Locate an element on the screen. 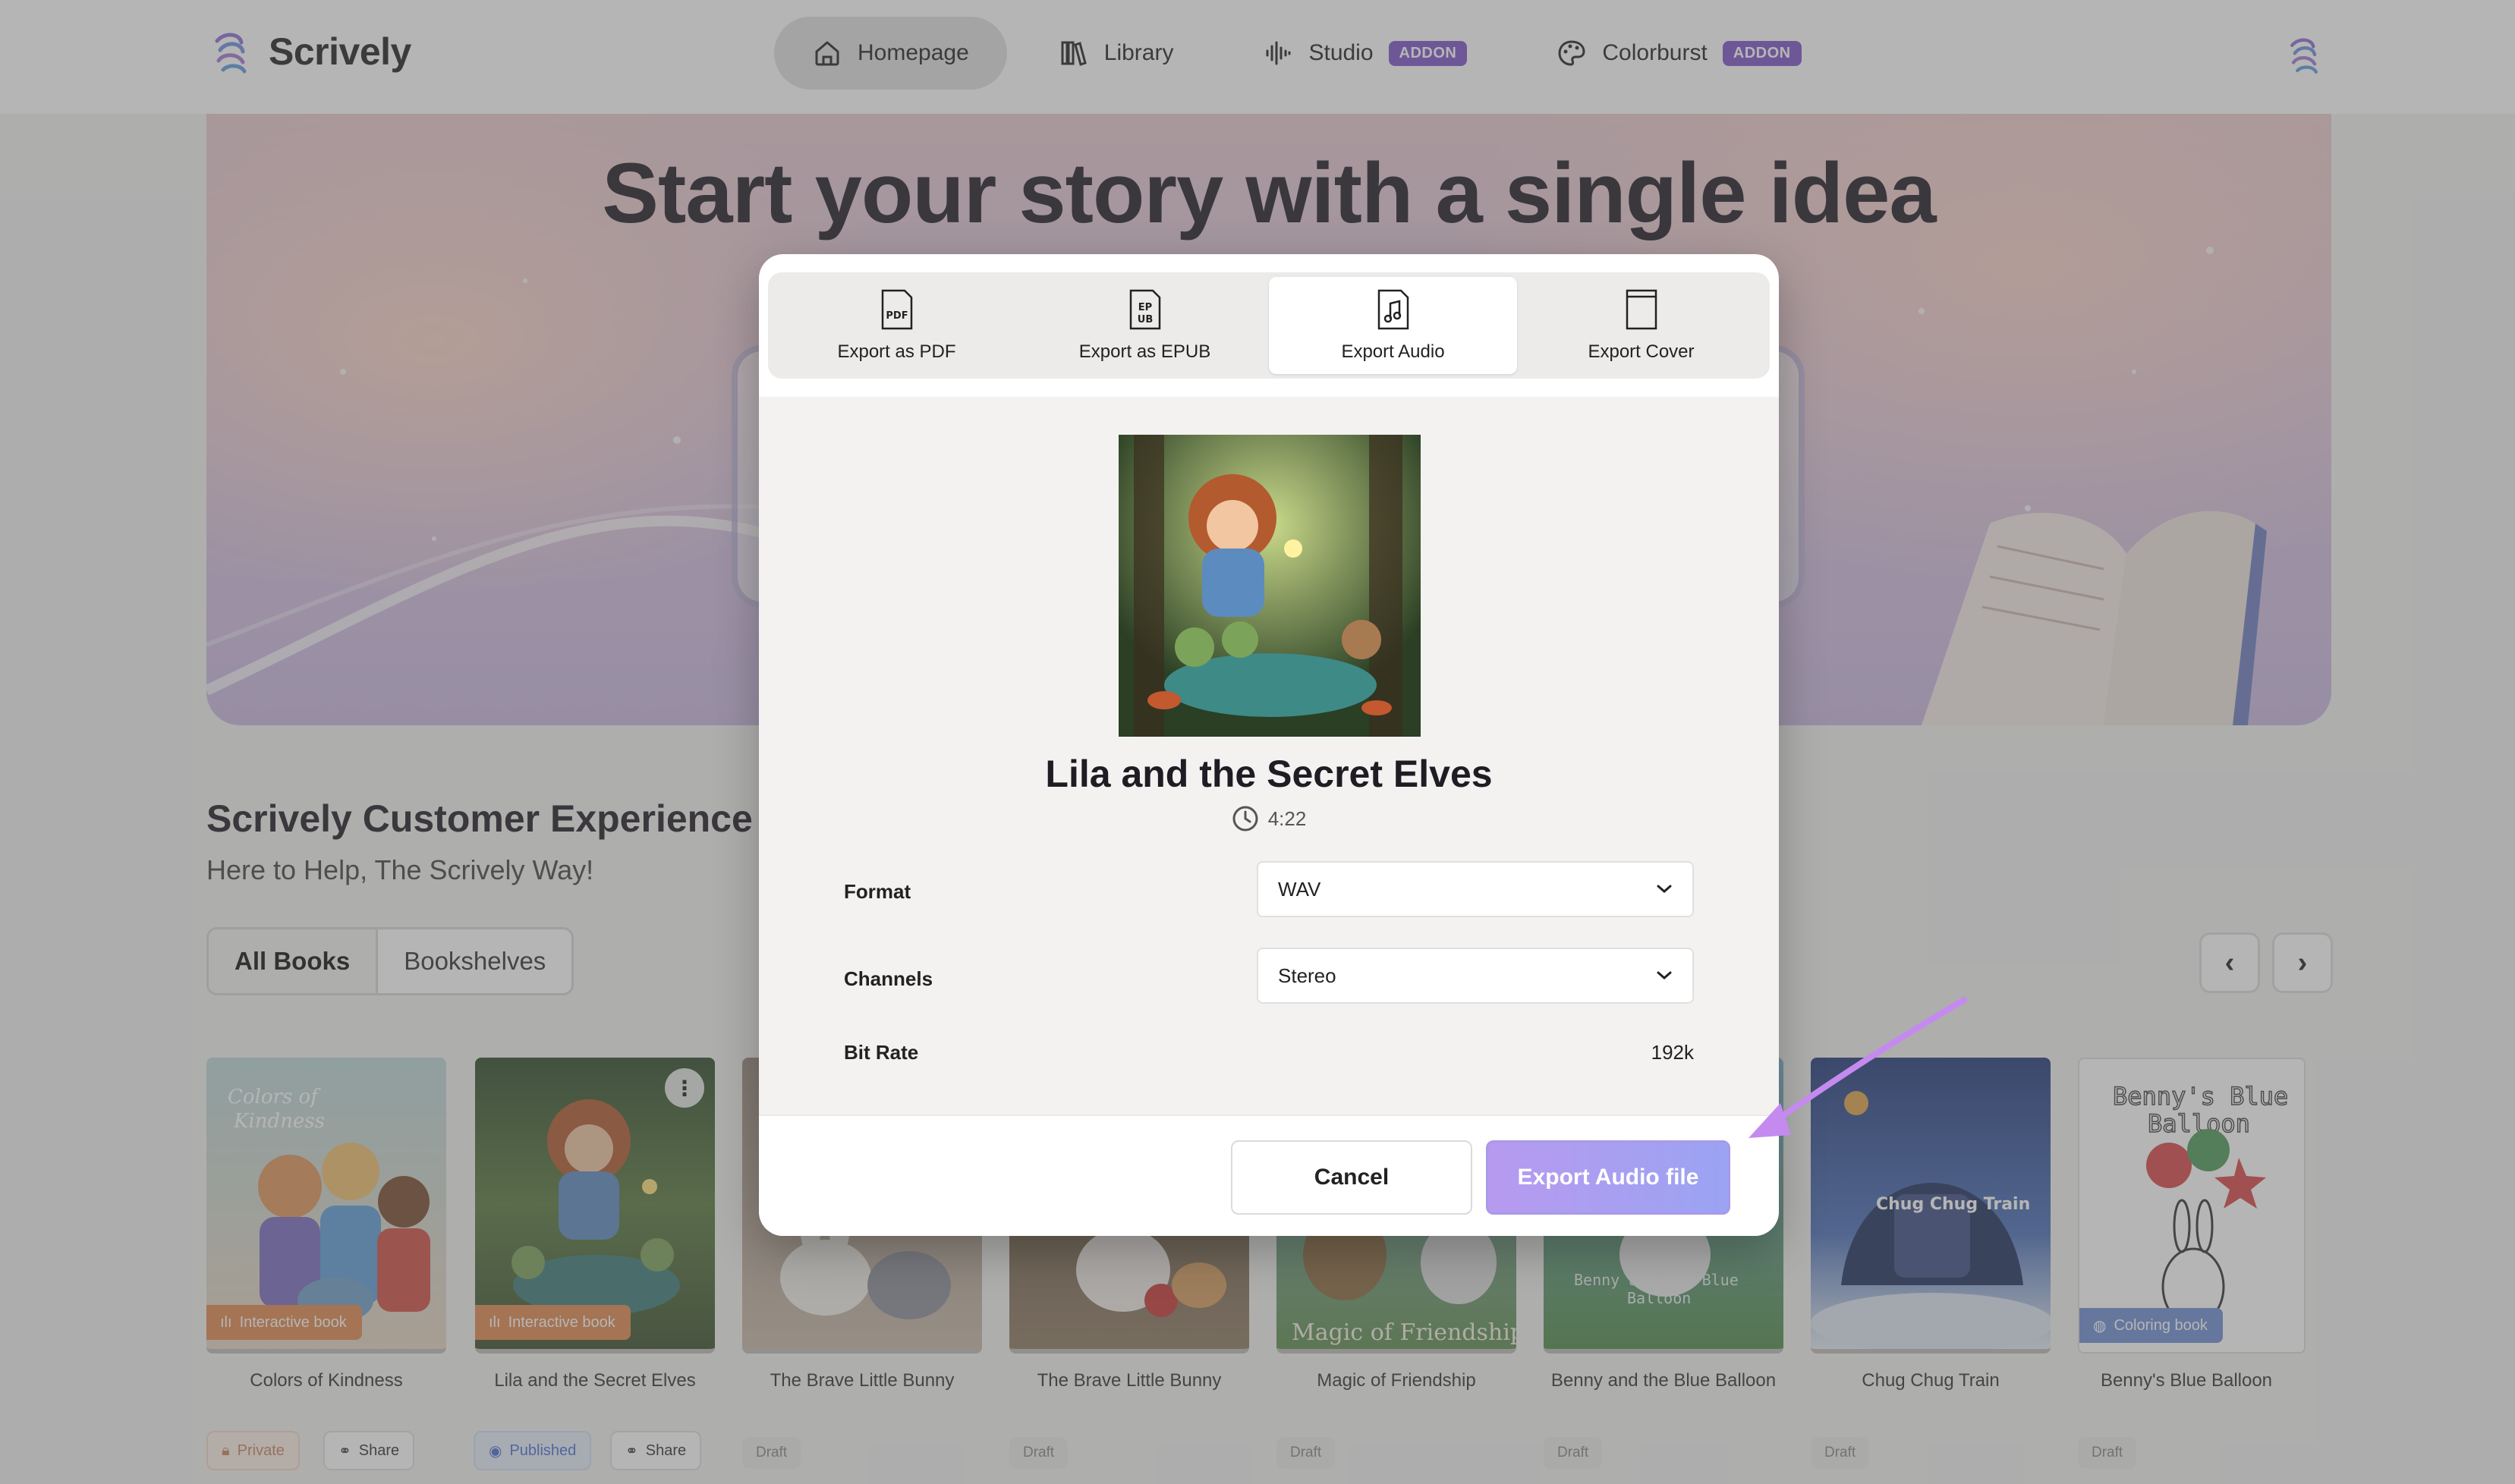 This screenshot has width=2515, height=1484. channels-select: Stereo is located at coordinates (1475, 976).